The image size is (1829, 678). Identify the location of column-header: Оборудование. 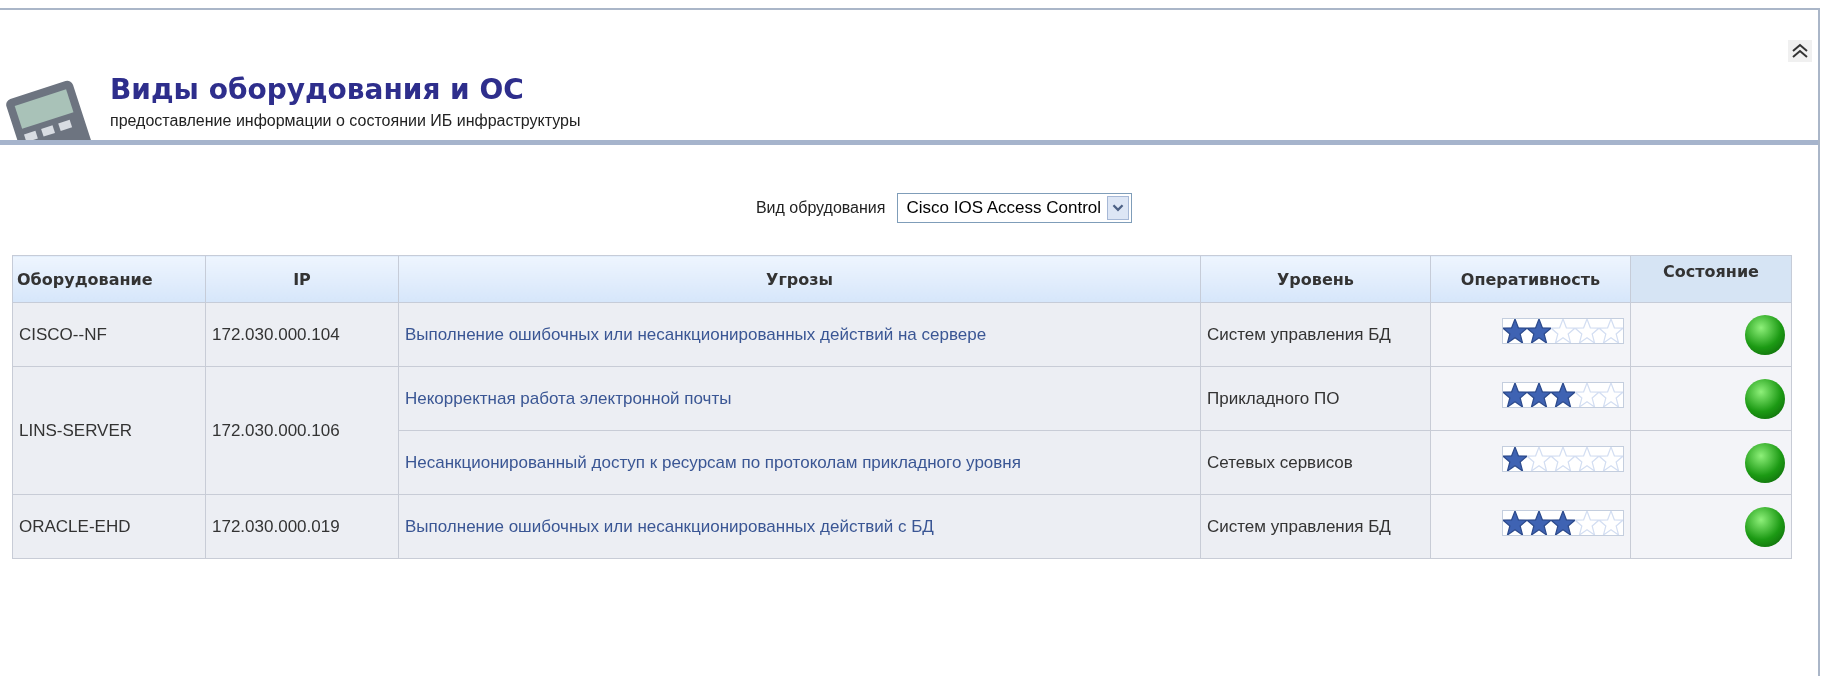
(109, 279).